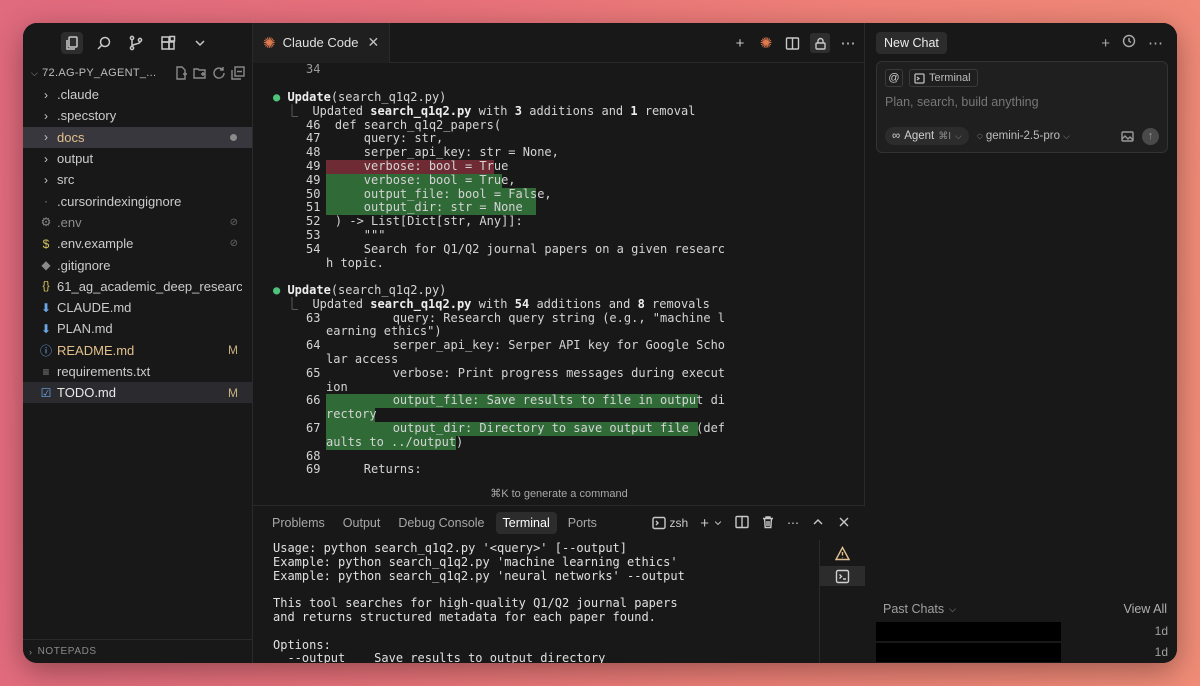  Describe the element at coordinates (137, 371) in the screenshot. I see `tree-item-requirements: ≡ requirements.txt` at that location.